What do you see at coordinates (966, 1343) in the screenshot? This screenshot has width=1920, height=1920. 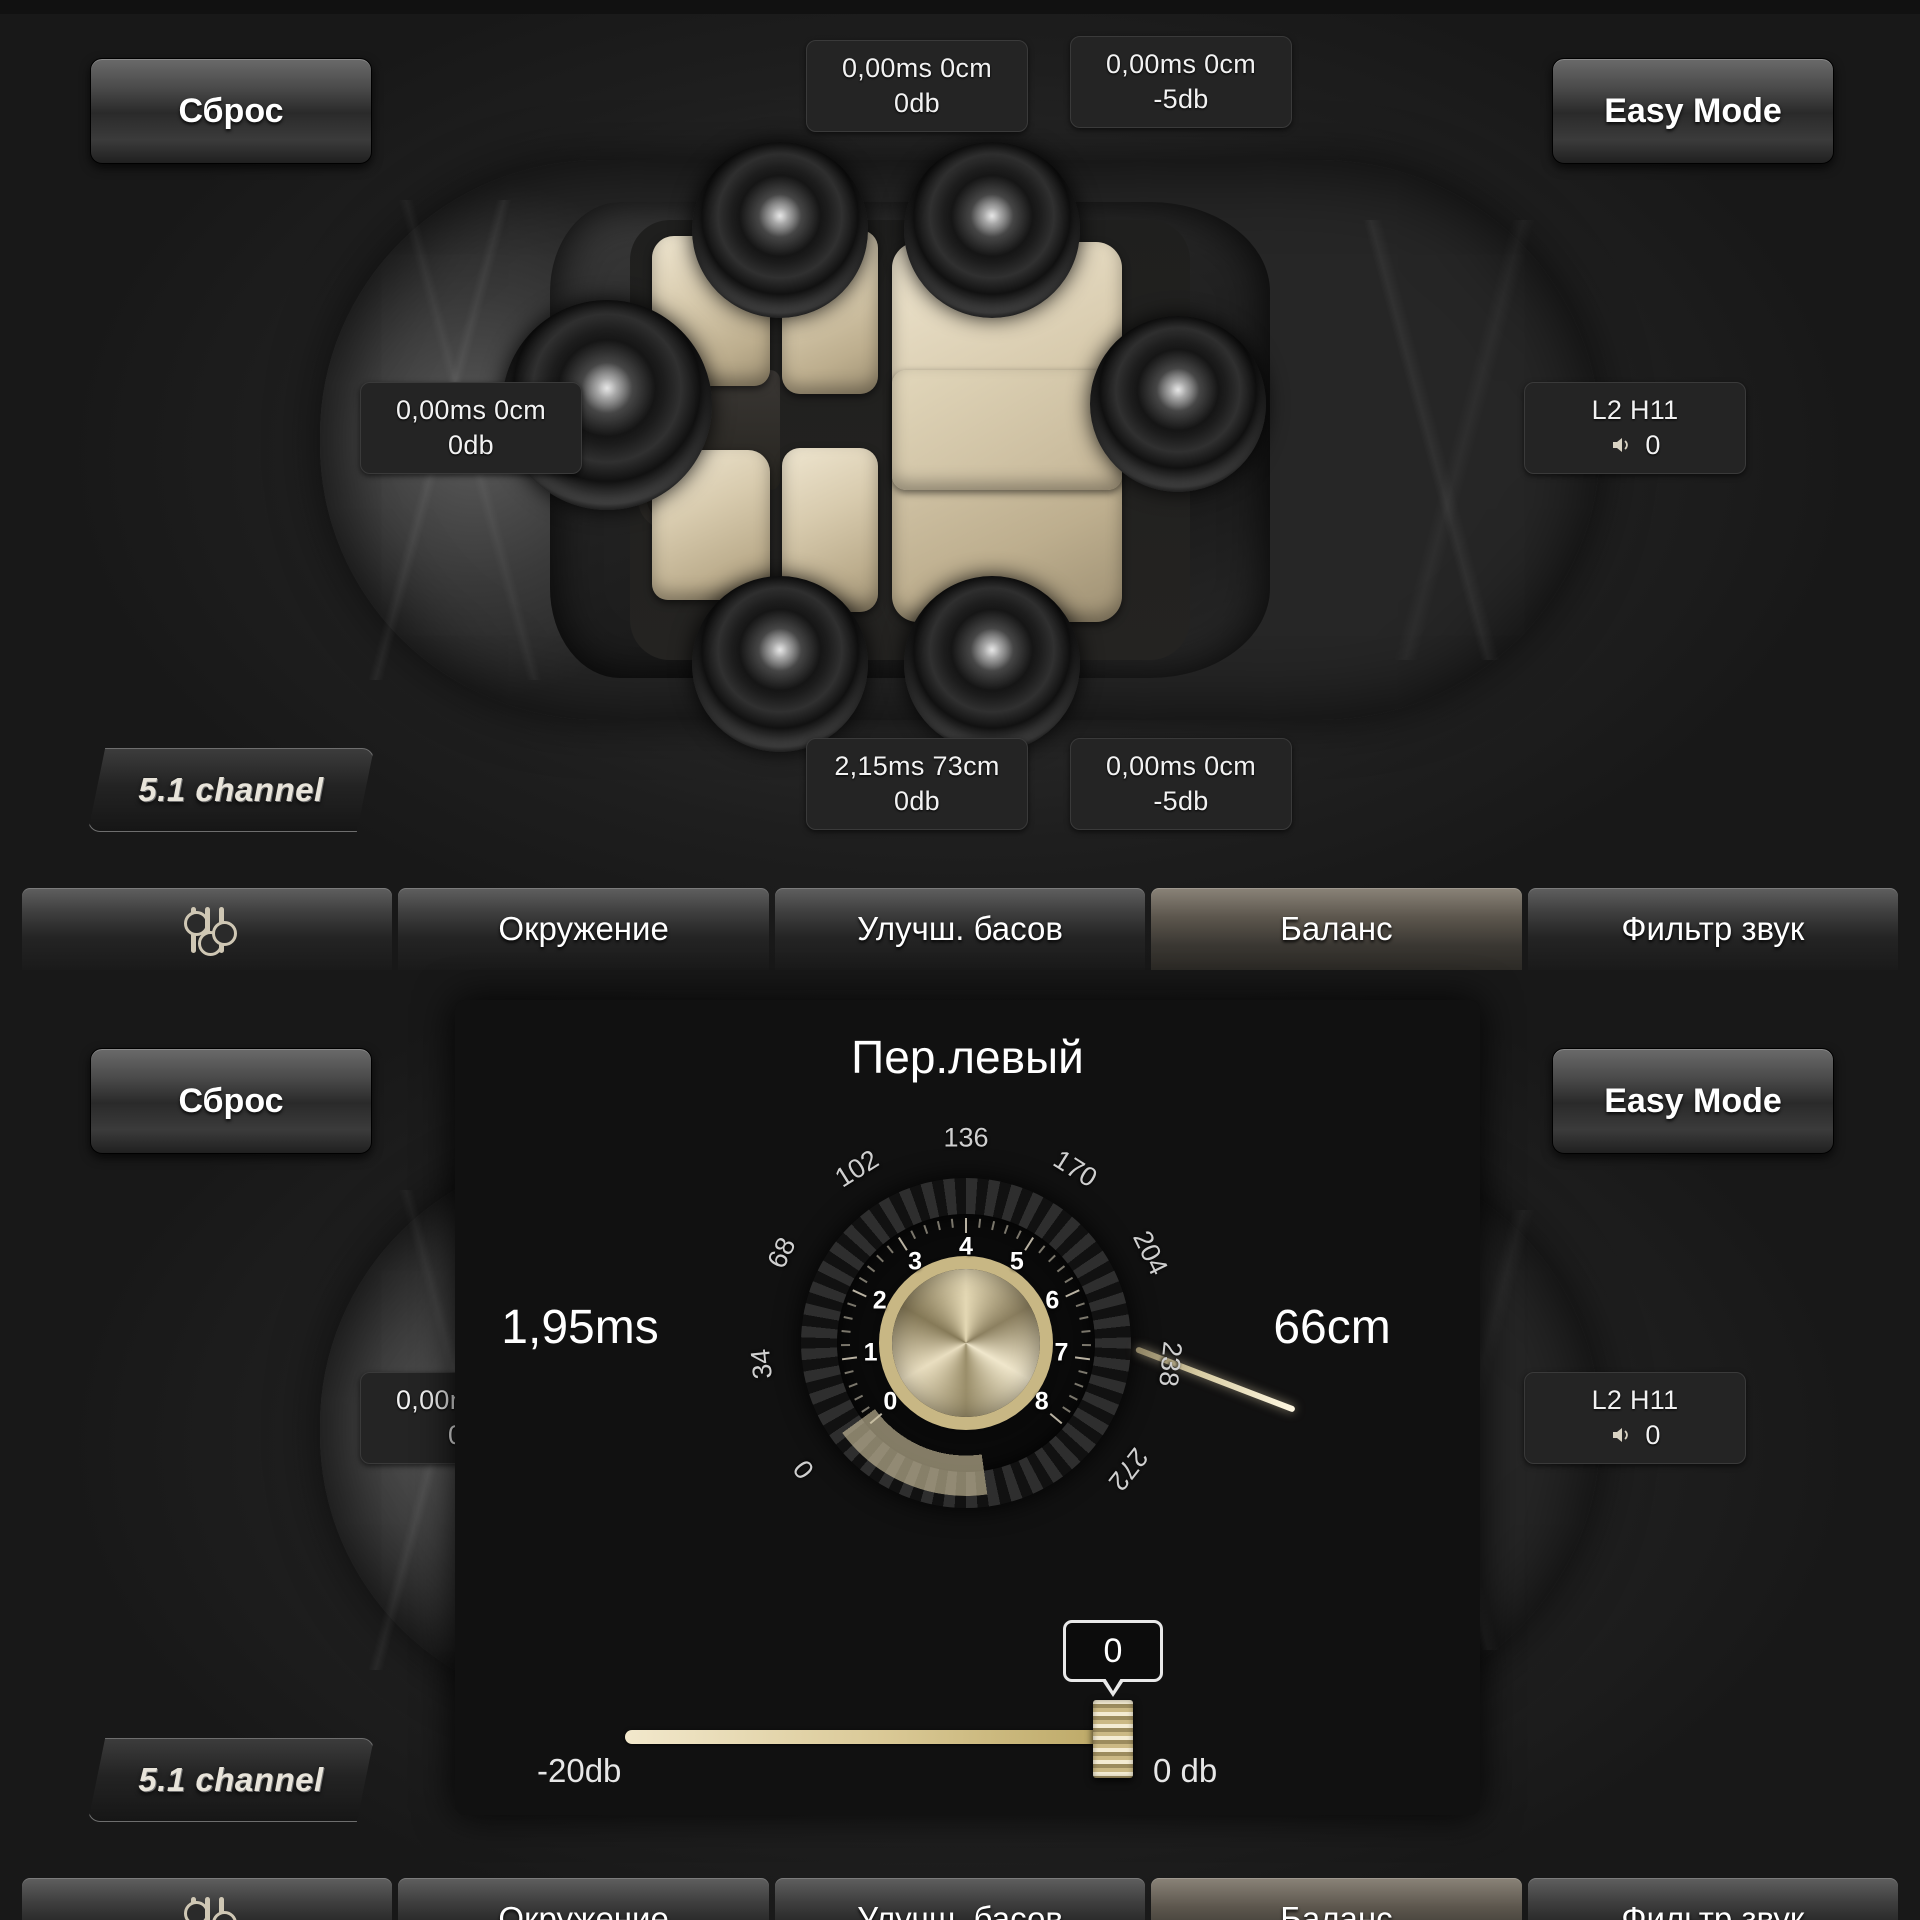 I see `dial-knob` at bounding box center [966, 1343].